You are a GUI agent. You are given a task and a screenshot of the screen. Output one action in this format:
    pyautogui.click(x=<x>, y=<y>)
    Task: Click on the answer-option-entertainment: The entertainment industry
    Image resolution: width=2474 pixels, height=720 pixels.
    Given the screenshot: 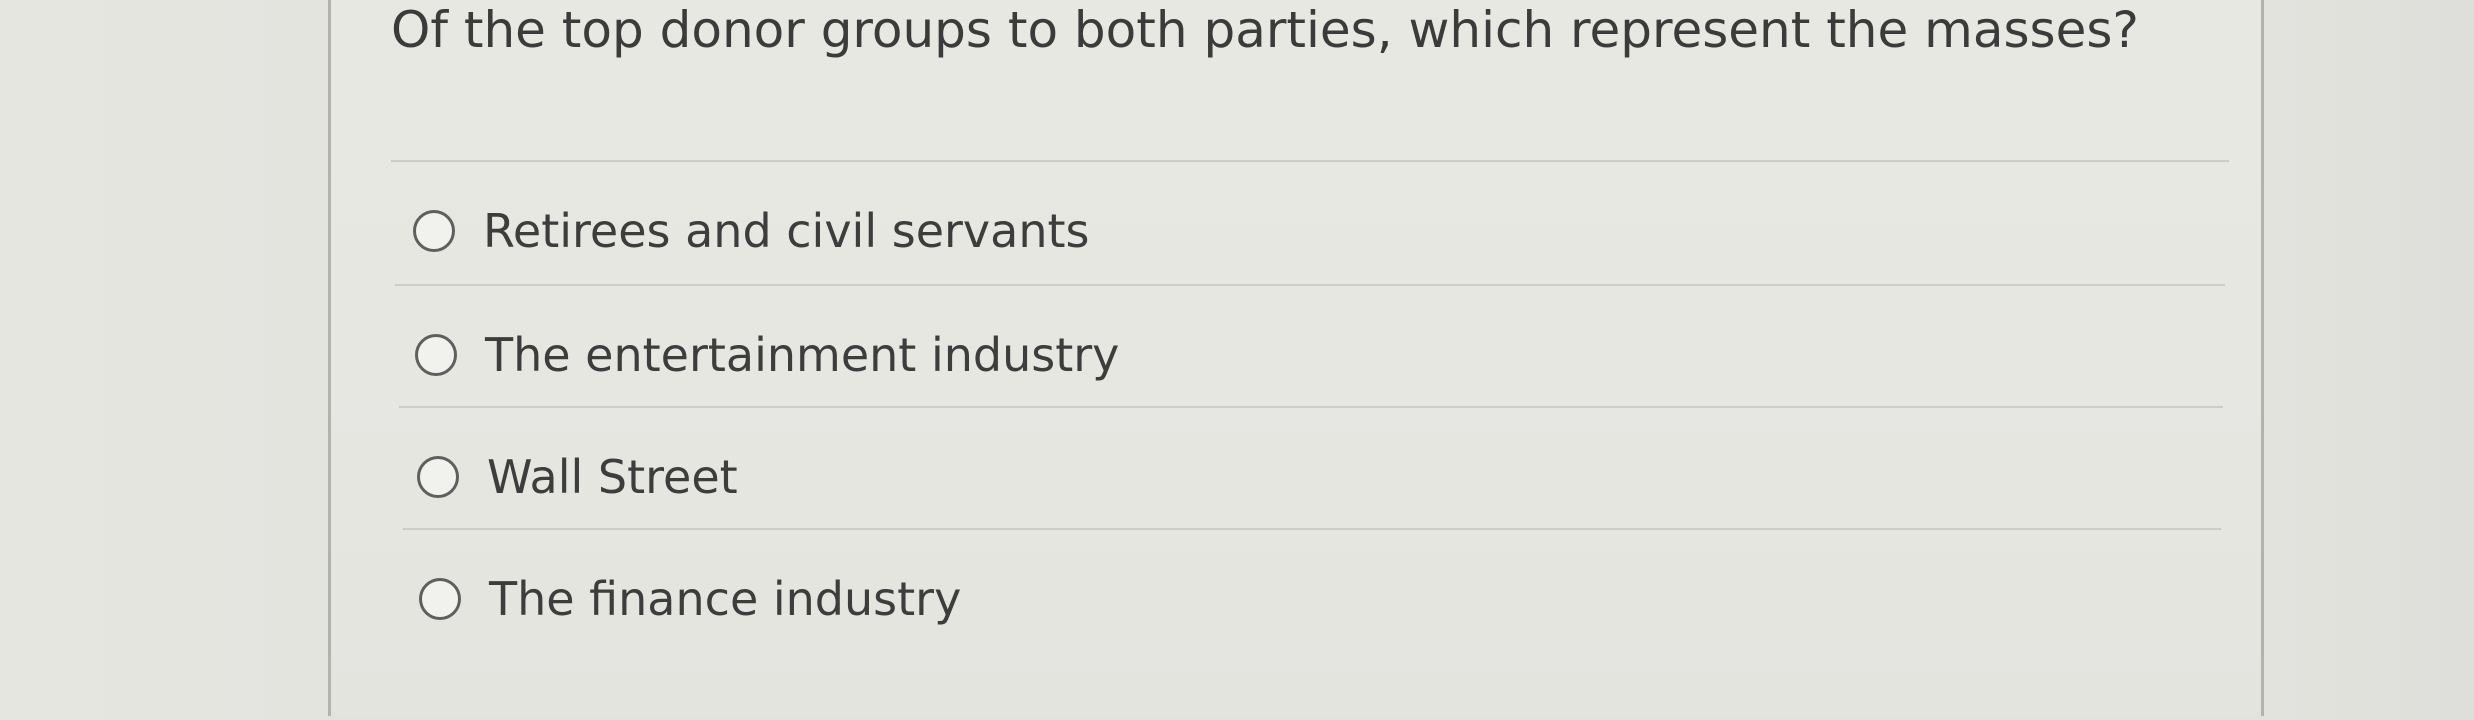 What is the action you would take?
    pyautogui.click(x=767, y=355)
    